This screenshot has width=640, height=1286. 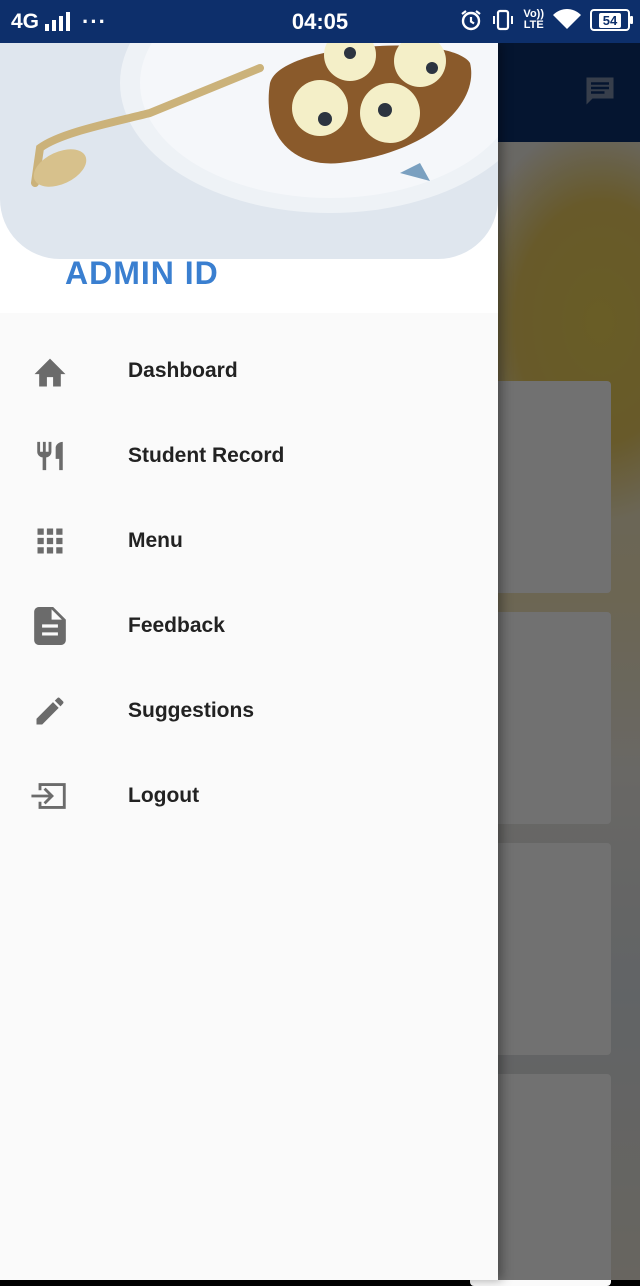 What do you see at coordinates (567, 19) in the screenshot?
I see `wifi-icon` at bounding box center [567, 19].